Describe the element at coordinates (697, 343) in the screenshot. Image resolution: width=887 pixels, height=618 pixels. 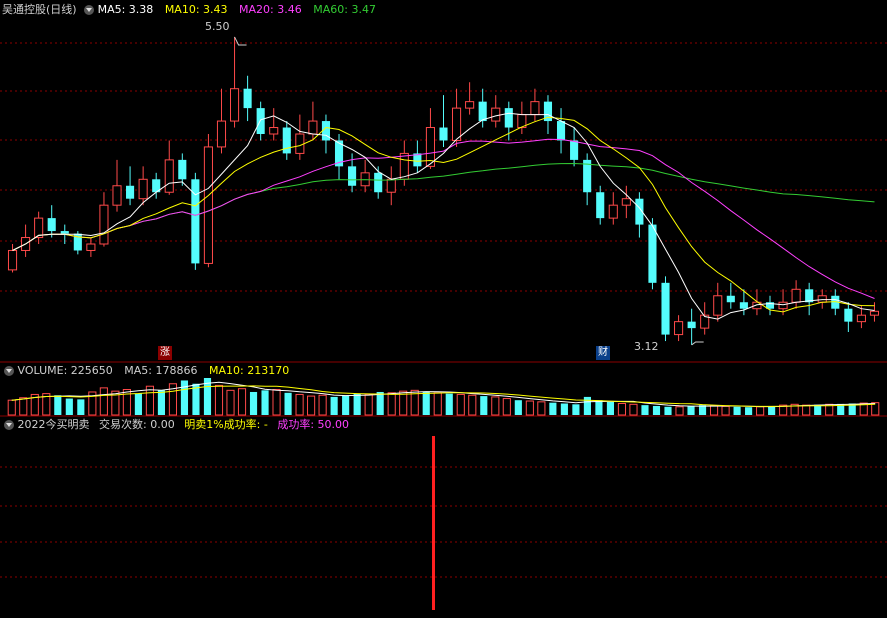
I see `low-marker-arrow` at that location.